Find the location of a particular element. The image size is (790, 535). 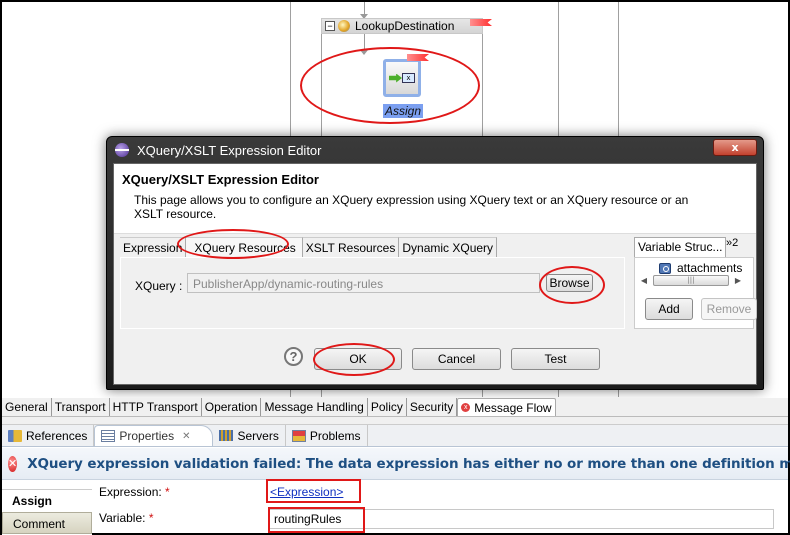

horizontal-scrollbar: ◀ ||| ▶ is located at coordinates (695, 280).